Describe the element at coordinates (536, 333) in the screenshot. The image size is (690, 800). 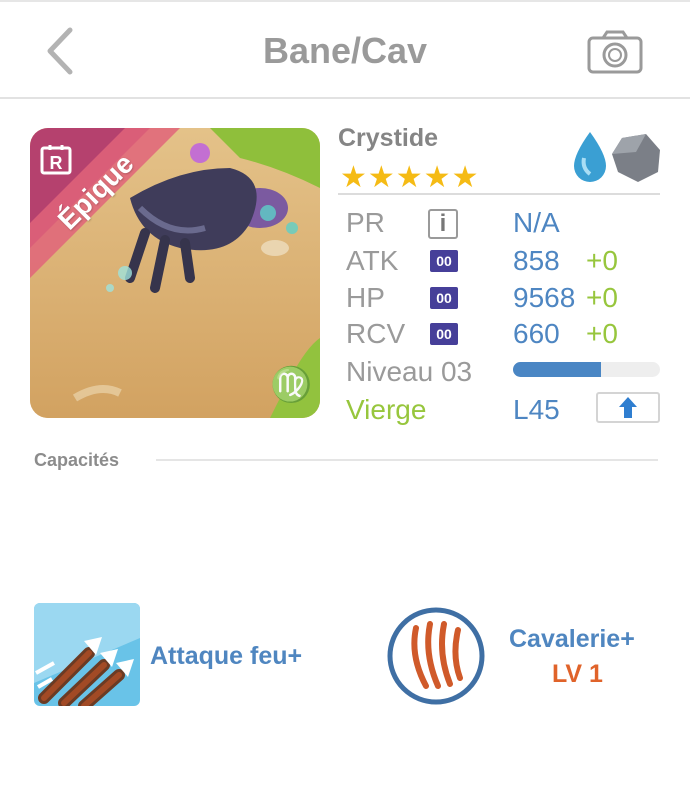
I see `rcv-value: 660` at that location.